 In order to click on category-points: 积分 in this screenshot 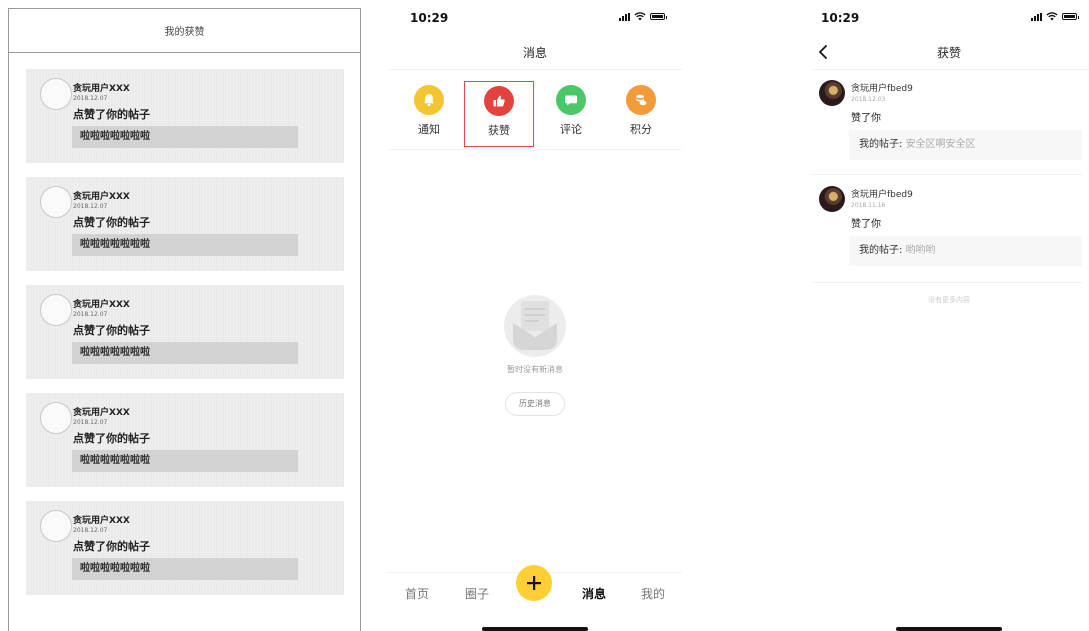, I will do `click(641, 114)`.